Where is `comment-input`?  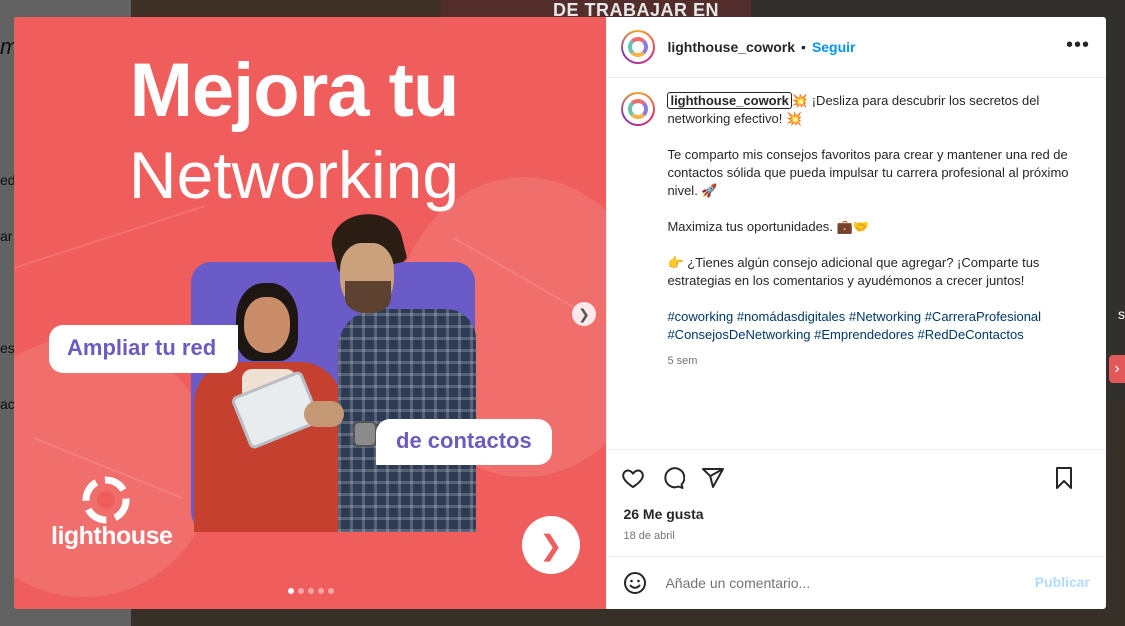
comment-input is located at coordinates (835, 583).